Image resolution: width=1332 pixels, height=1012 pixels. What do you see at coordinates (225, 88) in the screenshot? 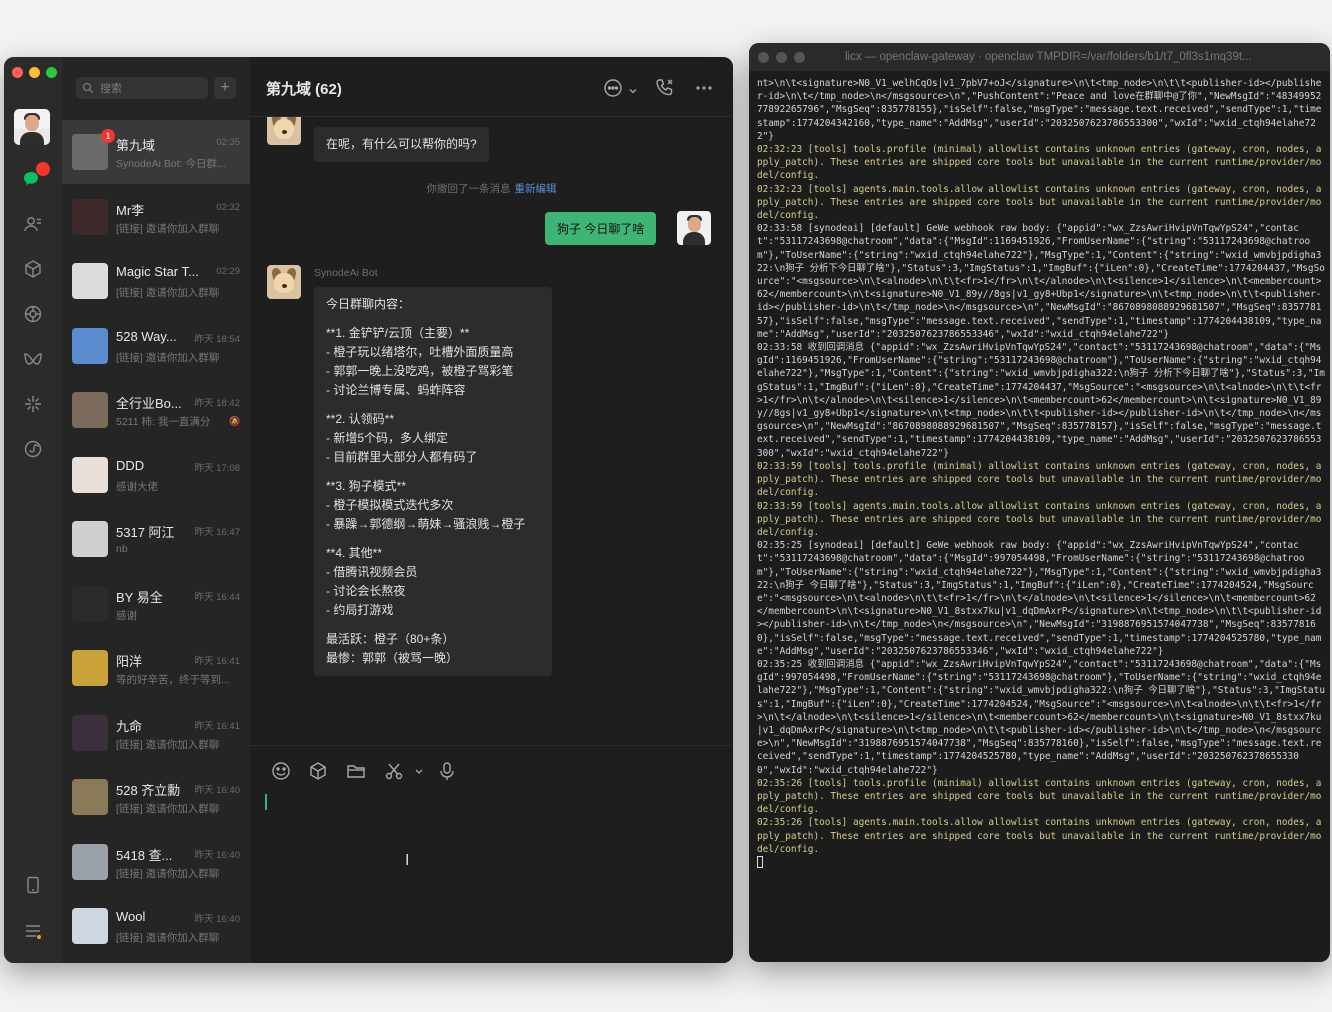
I see `new-chat-button: +` at bounding box center [225, 88].